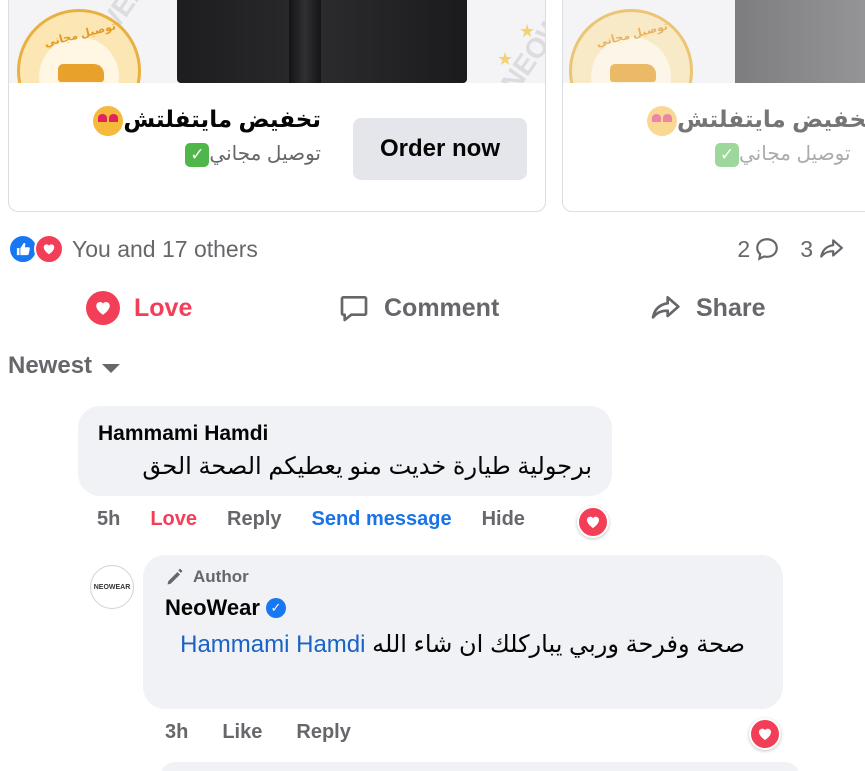 The image size is (865, 771). I want to click on share-button: Share, so click(706, 308).